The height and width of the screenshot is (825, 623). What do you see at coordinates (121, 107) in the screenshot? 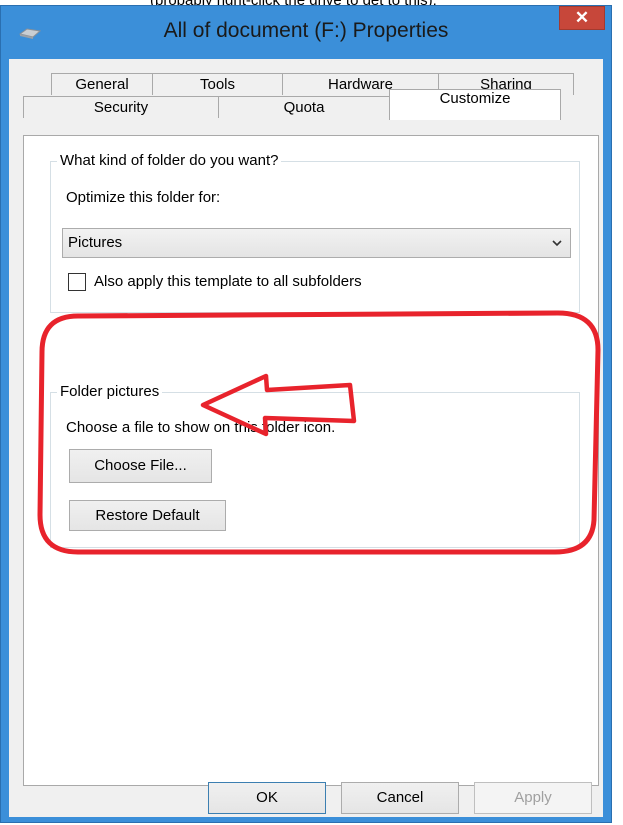
I see `tab-security: Security` at bounding box center [121, 107].